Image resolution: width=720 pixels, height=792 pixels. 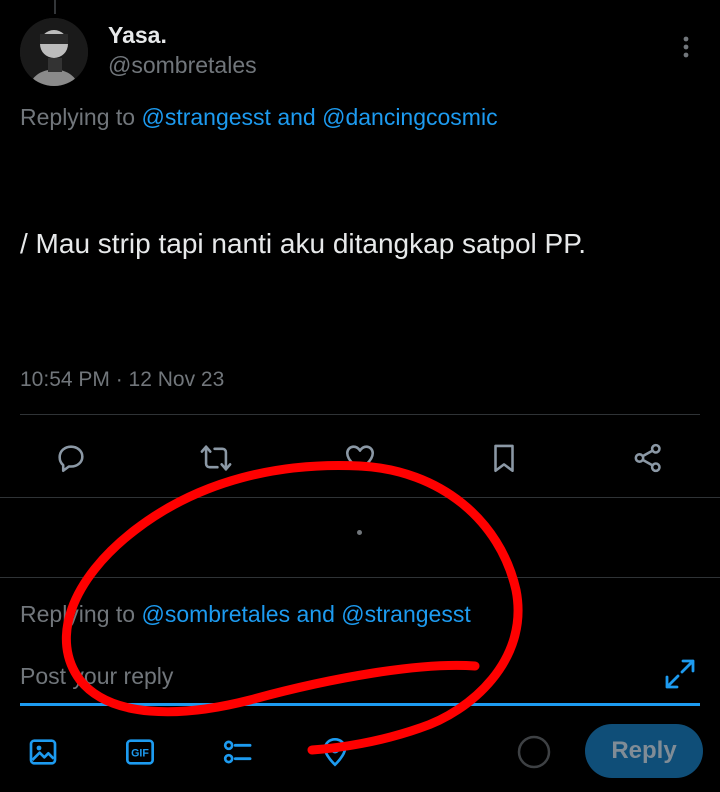 I want to click on composer-replying-to: Replying to @sombretales and @strangesst, so click(x=245, y=614).